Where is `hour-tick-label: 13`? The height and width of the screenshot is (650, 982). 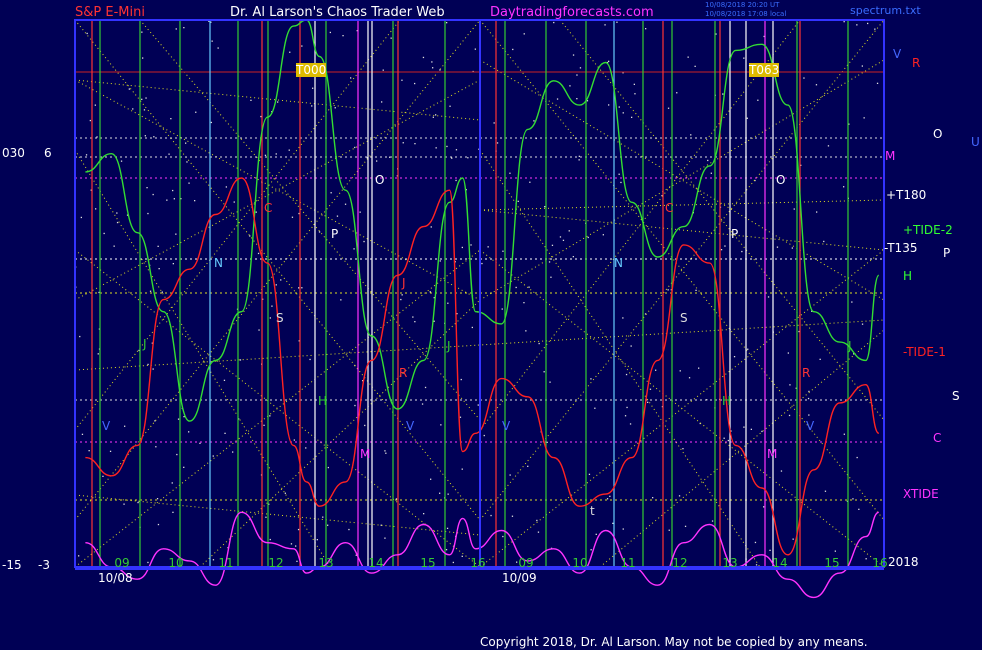
hour-tick-label: 13 is located at coordinates (325, 563).